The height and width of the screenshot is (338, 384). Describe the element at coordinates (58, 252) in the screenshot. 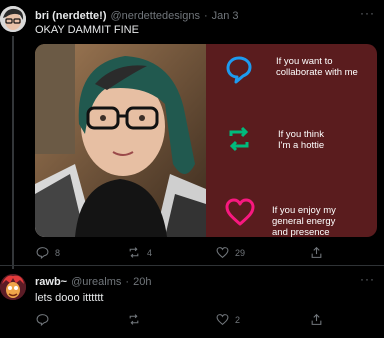

I see `reply-count: 8` at that location.